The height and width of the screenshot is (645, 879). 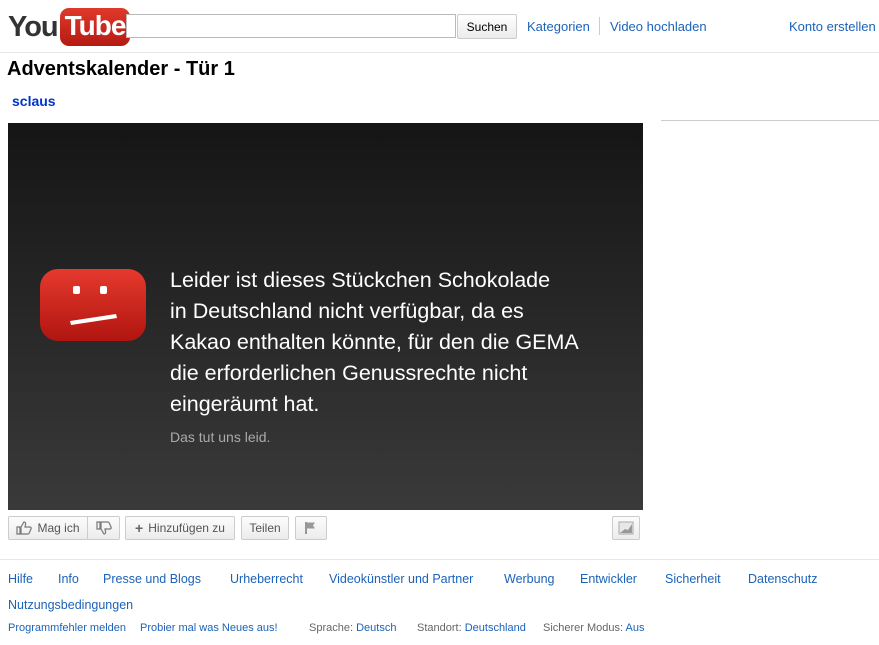 What do you see at coordinates (583, 628) in the screenshot?
I see `safety-mode-label: Sicherer Modus:` at bounding box center [583, 628].